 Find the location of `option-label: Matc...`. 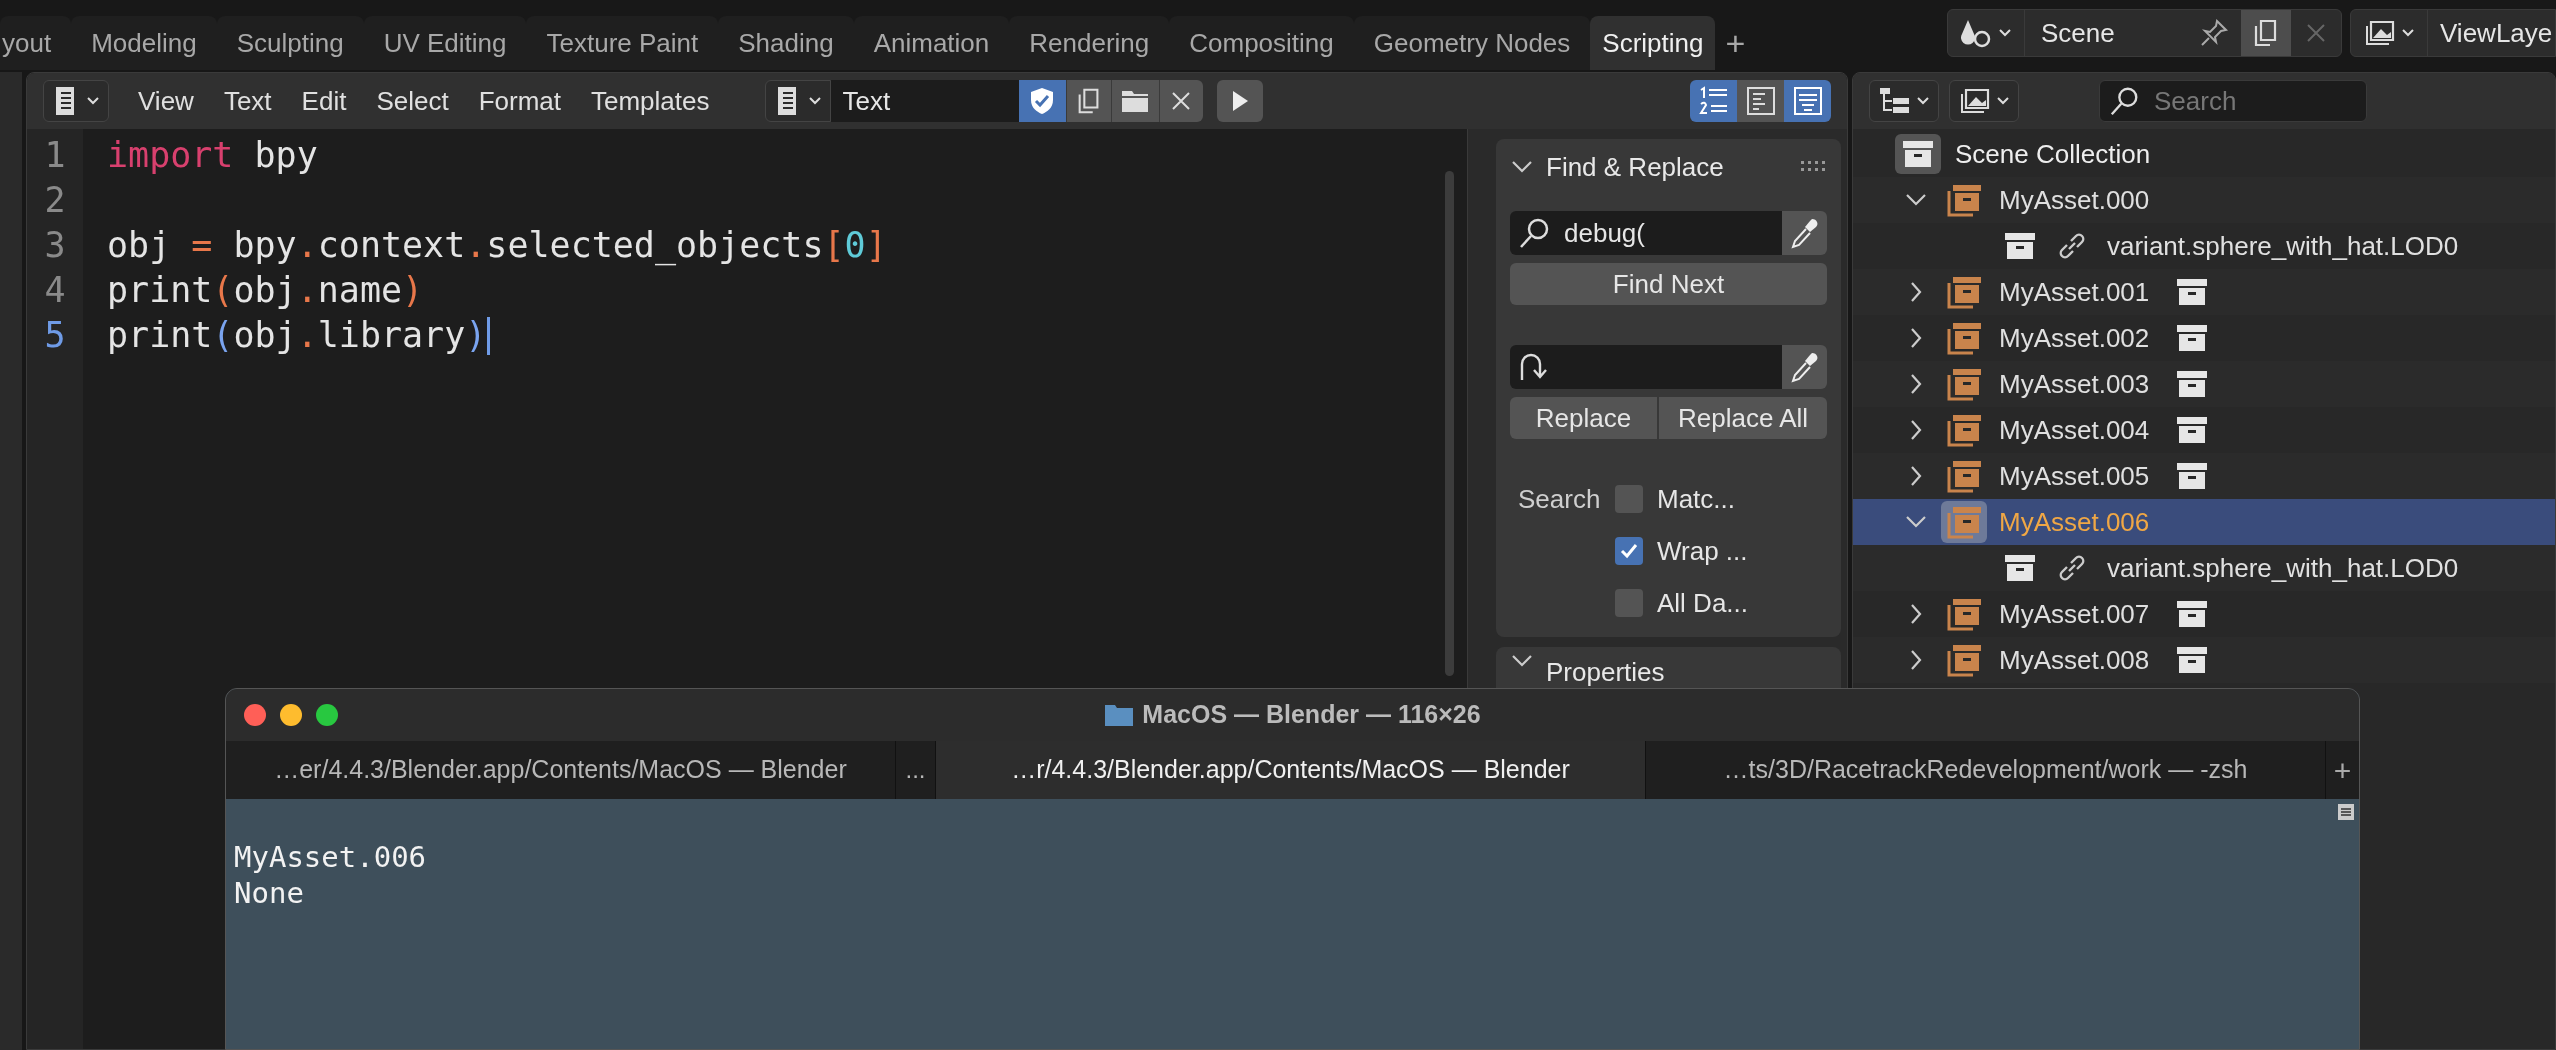

option-label: Matc... is located at coordinates (1696, 499).